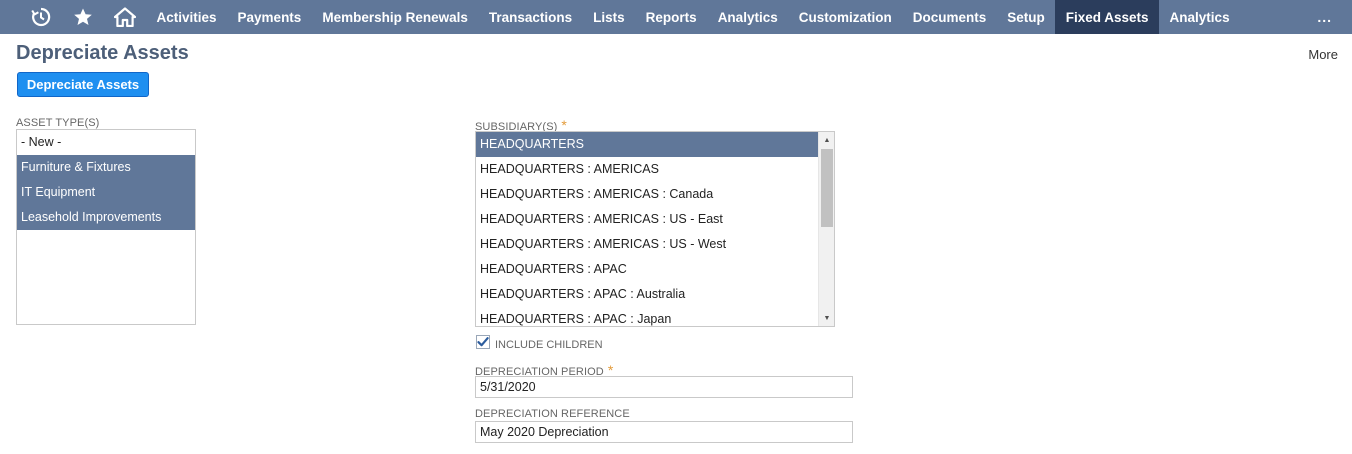 The image size is (1352, 454). I want to click on home-icon, so click(125, 17).